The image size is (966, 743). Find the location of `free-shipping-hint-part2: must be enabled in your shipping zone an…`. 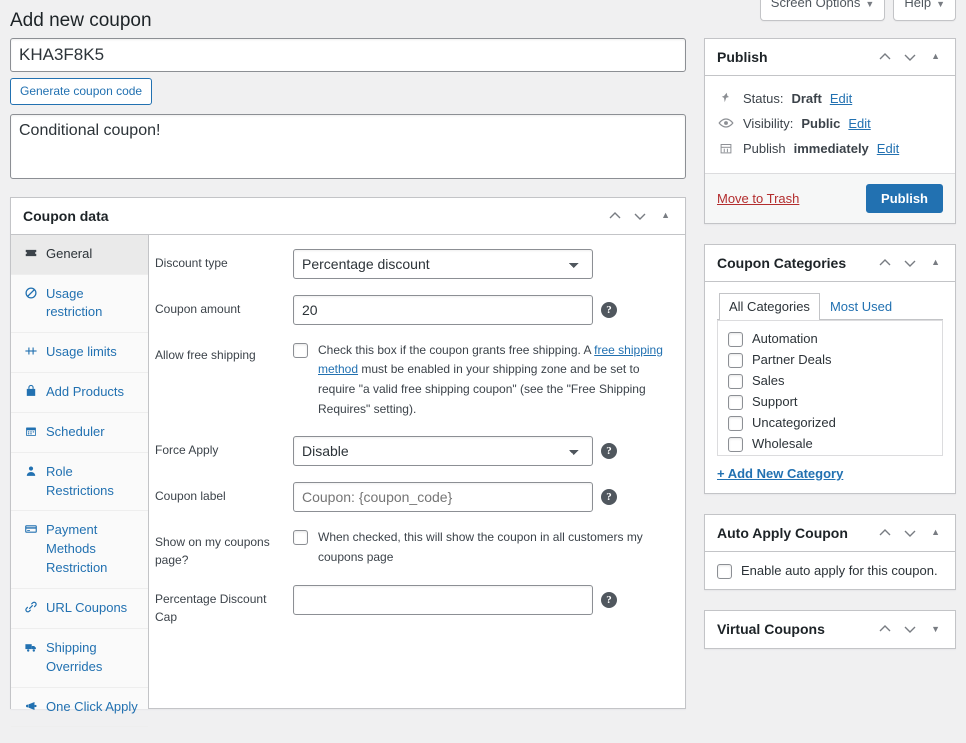

free-shipping-hint-part2: must be enabled in your shipping zone an… is located at coordinates (482, 389).